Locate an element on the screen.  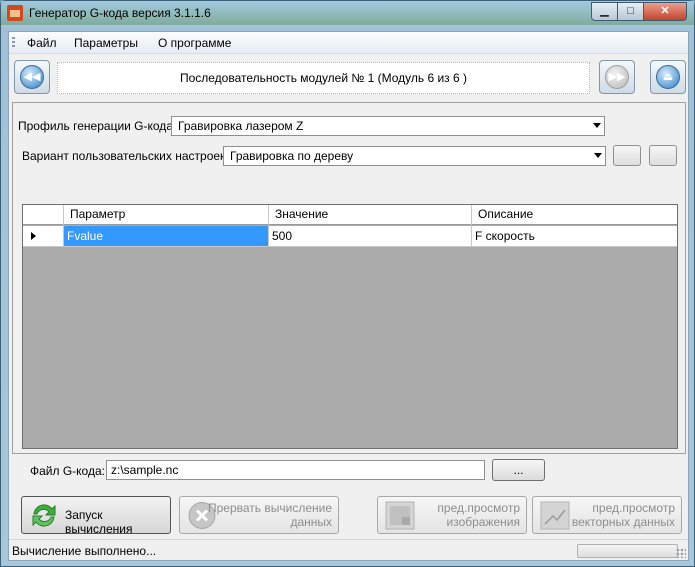
gcode-file-input: z:\sample.nc is located at coordinates (295, 470).